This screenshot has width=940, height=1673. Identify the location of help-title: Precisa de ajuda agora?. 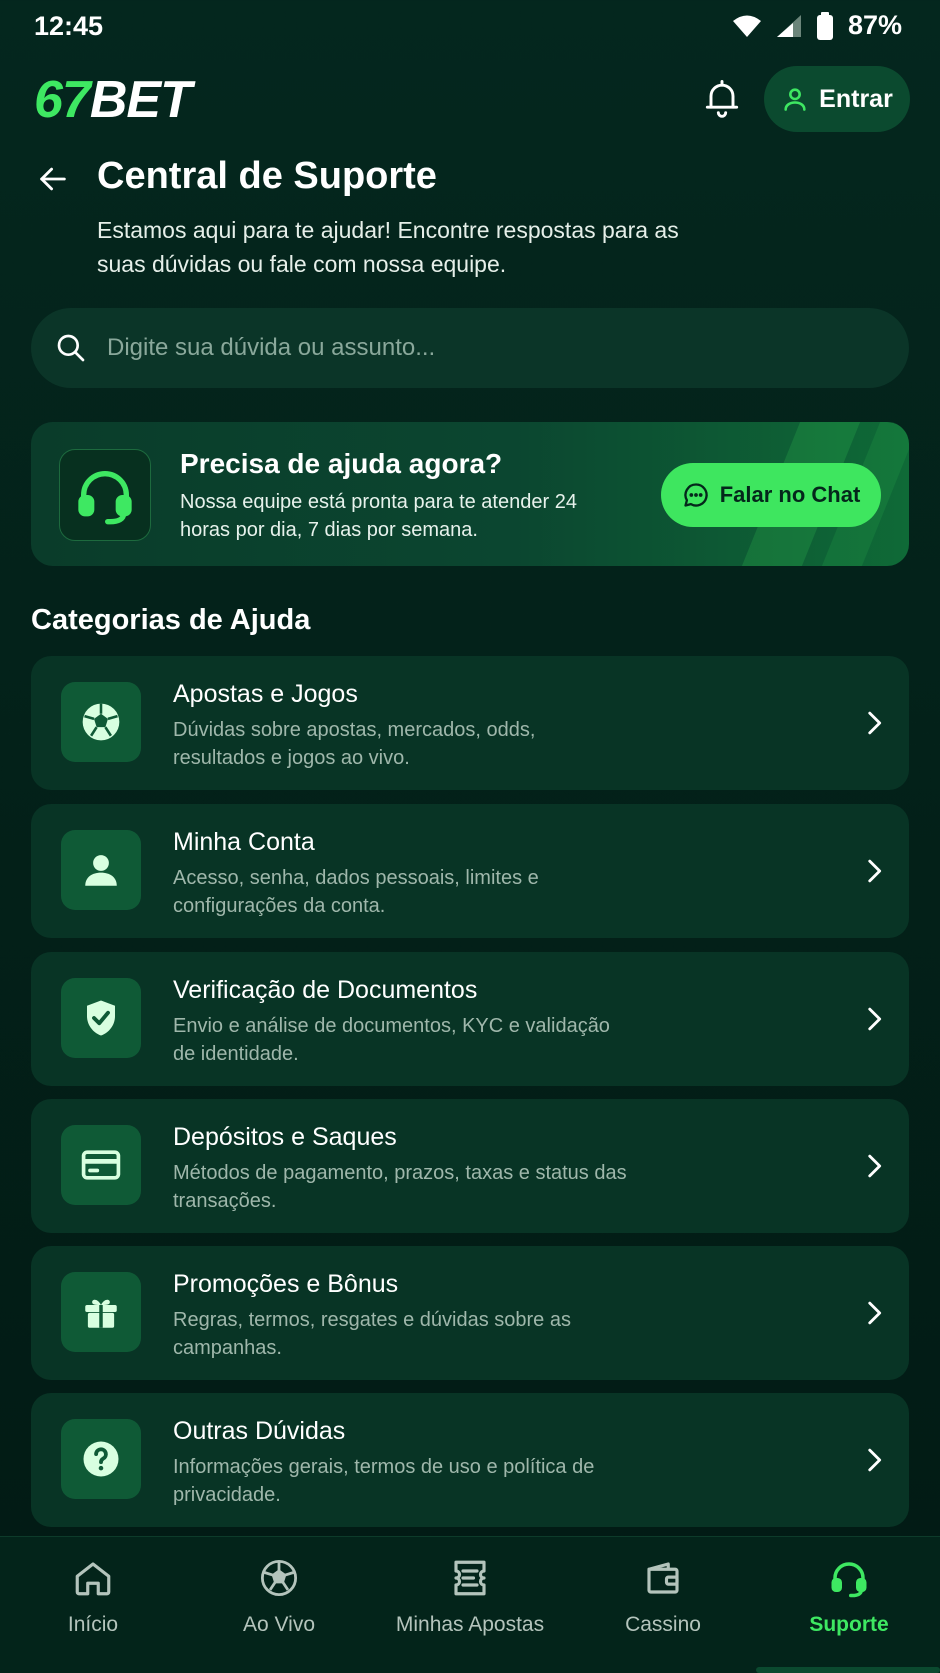
(341, 463).